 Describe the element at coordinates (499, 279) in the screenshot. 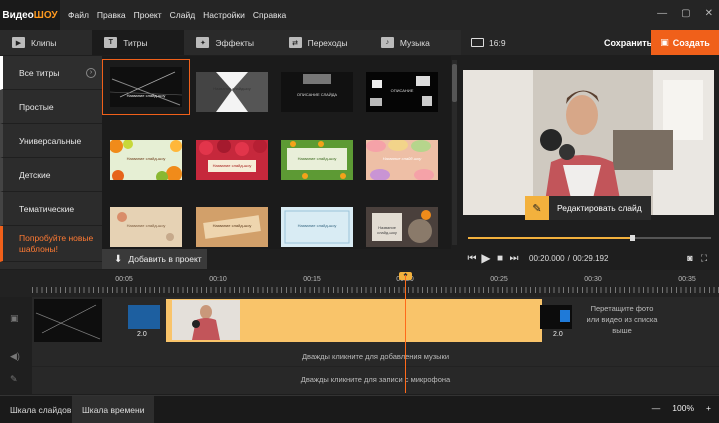

I see `ruler-label: 00:25` at that location.